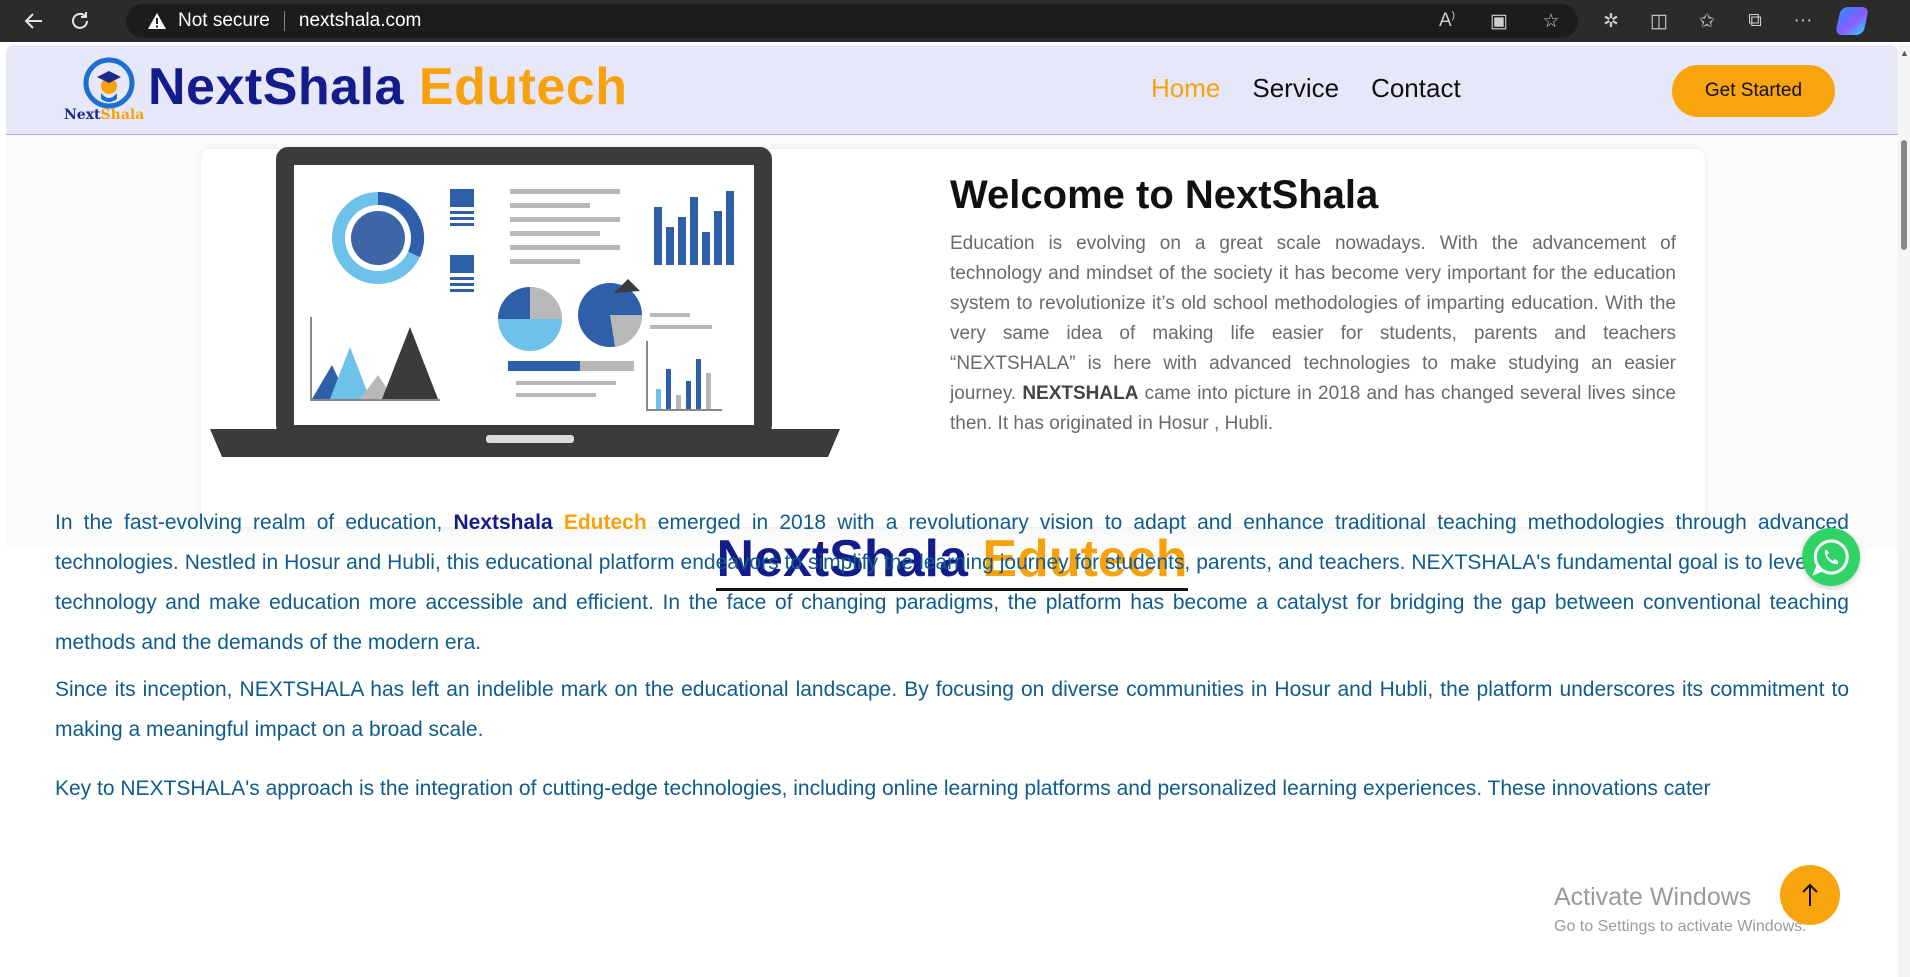 This screenshot has width=1910, height=977. What do you see at coordinates (1707, 21) in the screenshot?
I see `favorites-icon: ✩` at bounding box center [1707, 21].